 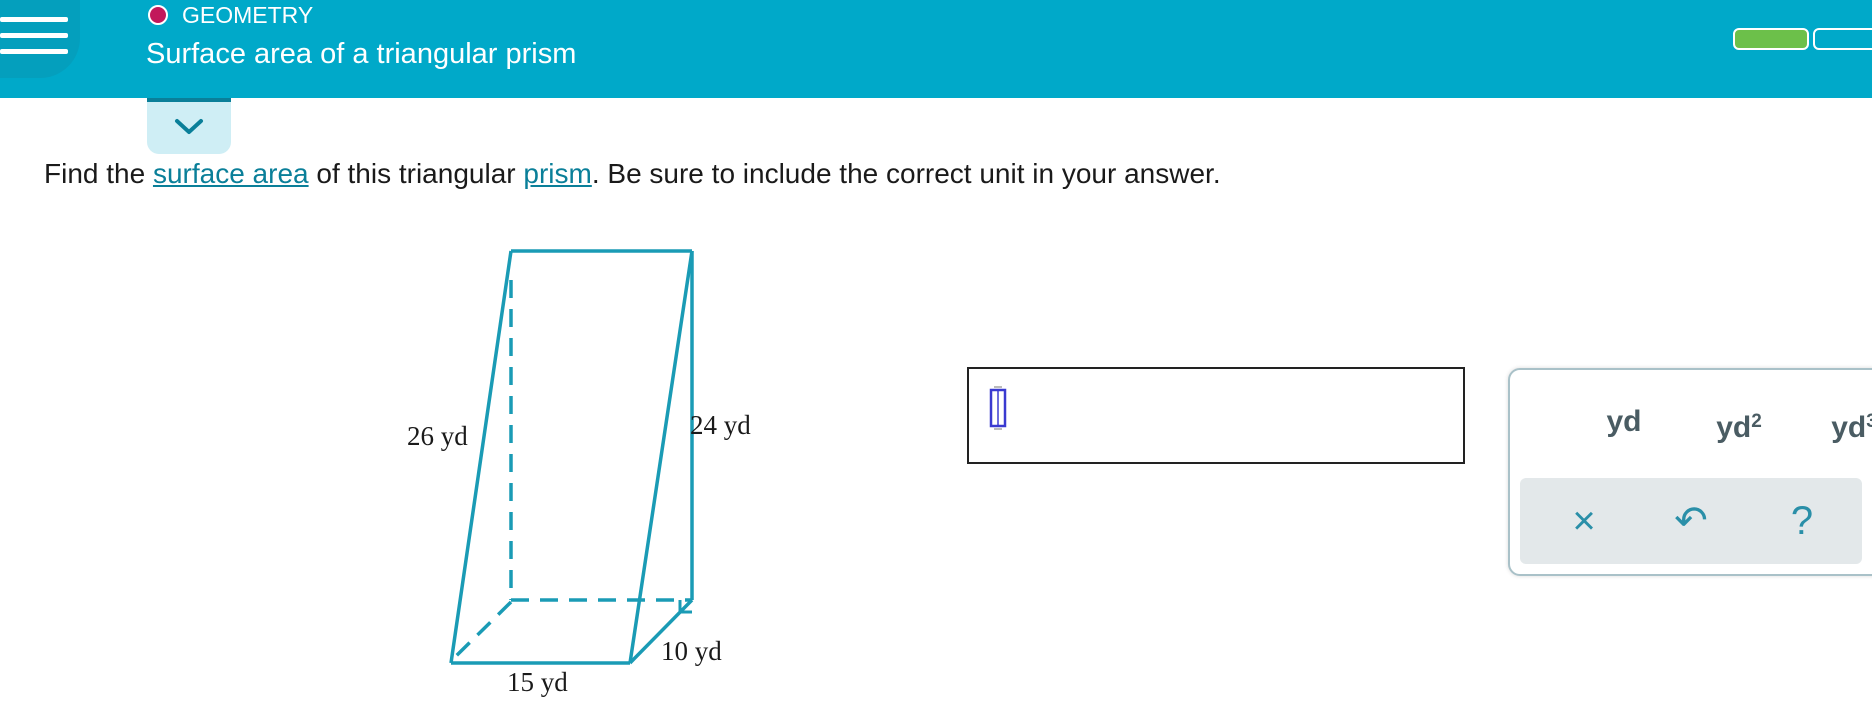 What do you see at coordinates (998, 408) in the screenshot?
I see `input-cursor-icon` at bounding box center [998, 408].